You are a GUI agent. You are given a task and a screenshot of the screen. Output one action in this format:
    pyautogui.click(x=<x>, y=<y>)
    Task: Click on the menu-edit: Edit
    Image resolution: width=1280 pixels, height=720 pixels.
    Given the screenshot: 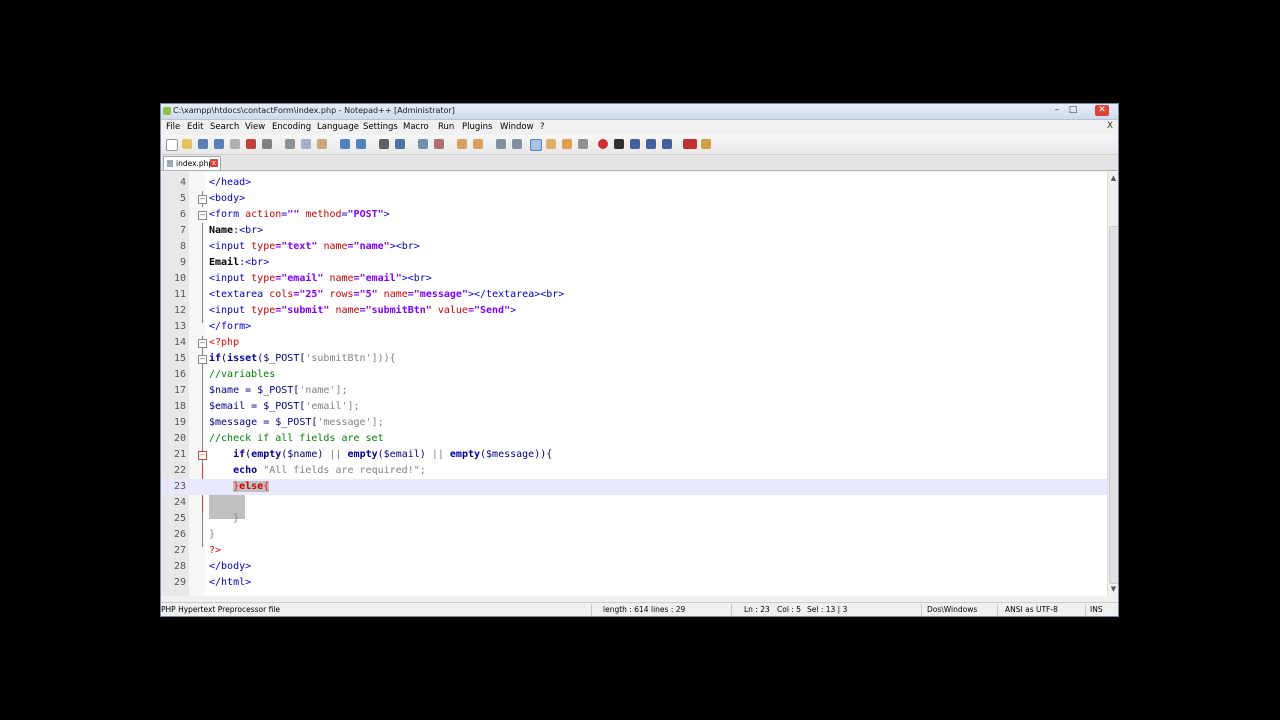 What is the action you would take?
    pyautogui.click(x=195, y=127)
    